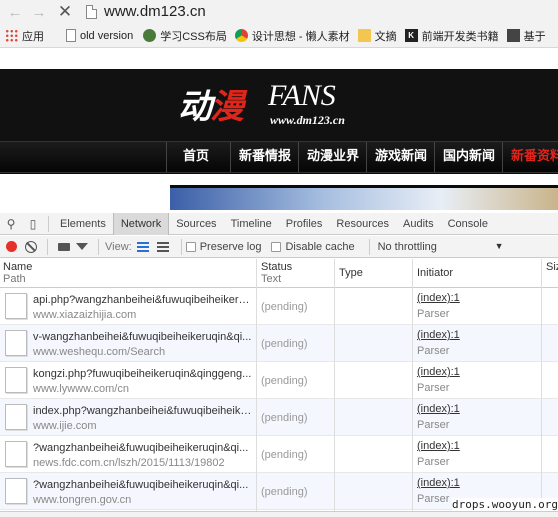  What do you see at coordinates (364, 199) in the screenshot?
I see `site-banner-image` at bounding box center [364, 199].